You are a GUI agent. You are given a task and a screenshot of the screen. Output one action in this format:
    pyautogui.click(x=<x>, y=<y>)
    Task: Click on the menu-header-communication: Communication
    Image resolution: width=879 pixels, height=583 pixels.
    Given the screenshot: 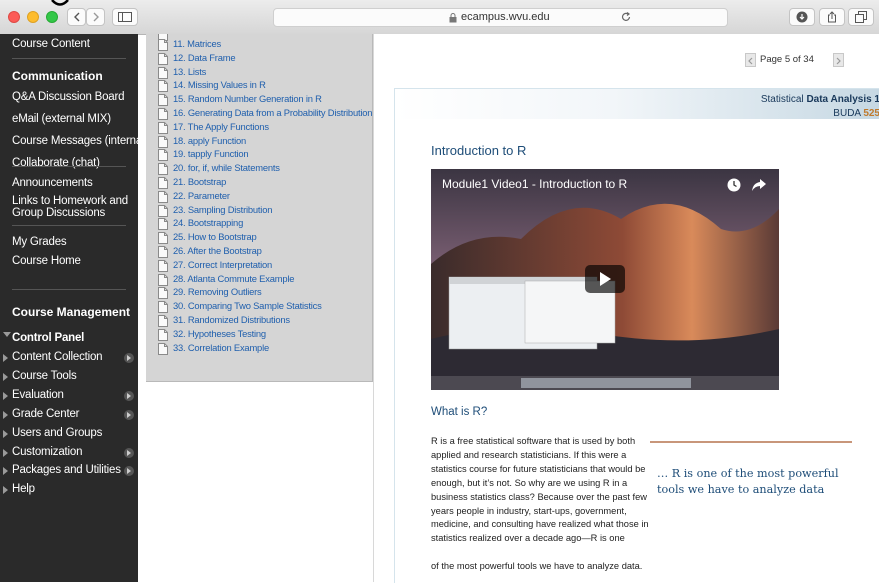 What is the action you would take?
    pyautogui.click(x=57, y=76)
    